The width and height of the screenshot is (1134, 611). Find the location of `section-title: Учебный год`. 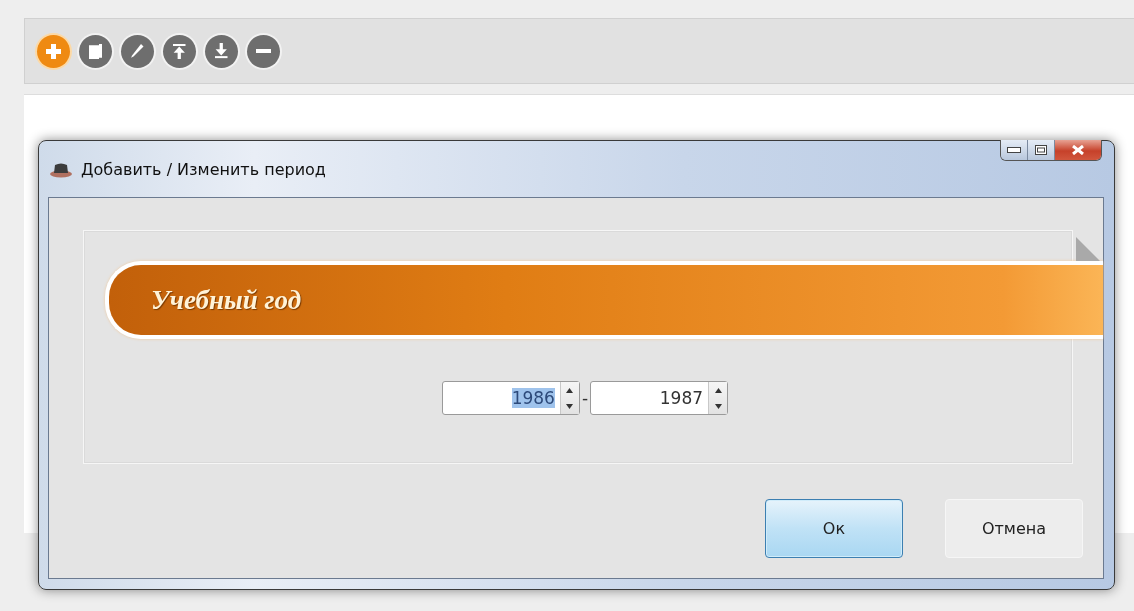

section-title: Учебный год is located at coordinates (226, 300).